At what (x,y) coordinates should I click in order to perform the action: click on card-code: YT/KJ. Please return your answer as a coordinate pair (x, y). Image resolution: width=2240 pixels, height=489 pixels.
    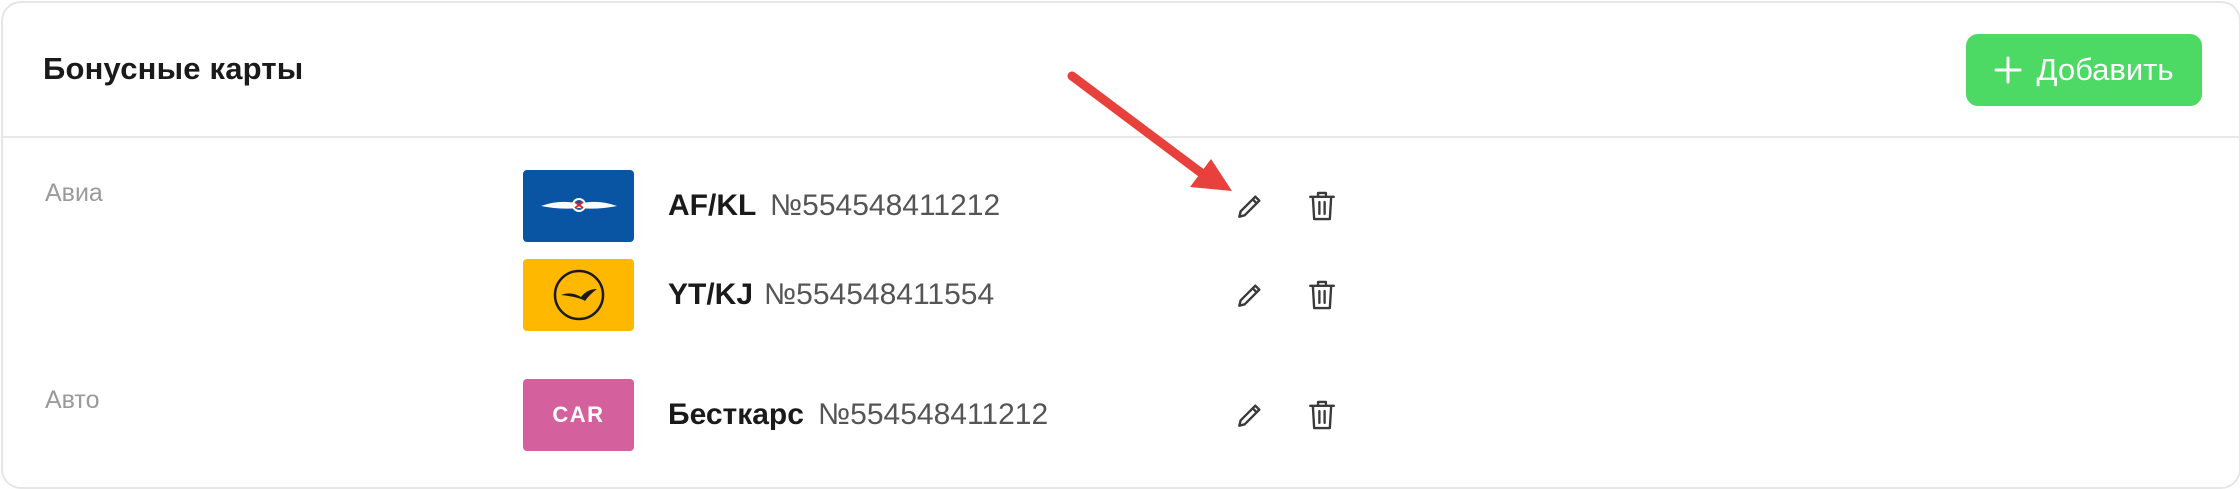
    Looking at the image, I should click on (711, 294).